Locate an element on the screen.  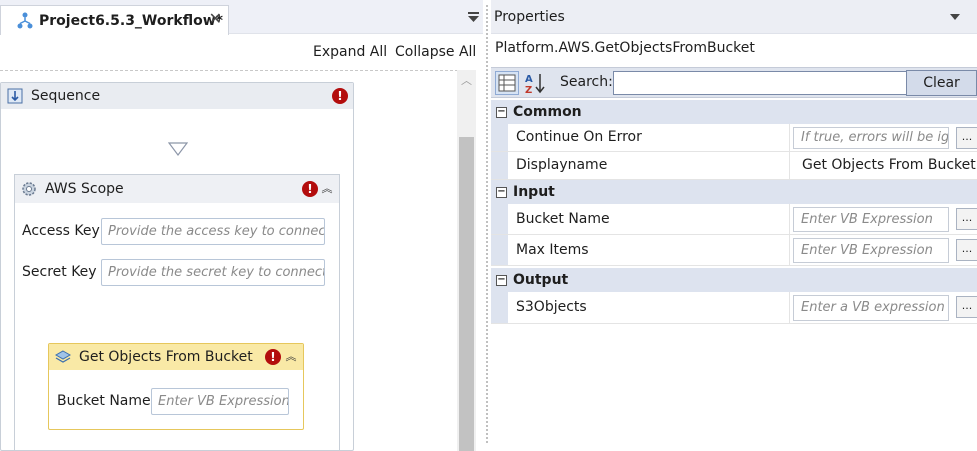
property-name: Displayname is located at coordinates (562, 165).